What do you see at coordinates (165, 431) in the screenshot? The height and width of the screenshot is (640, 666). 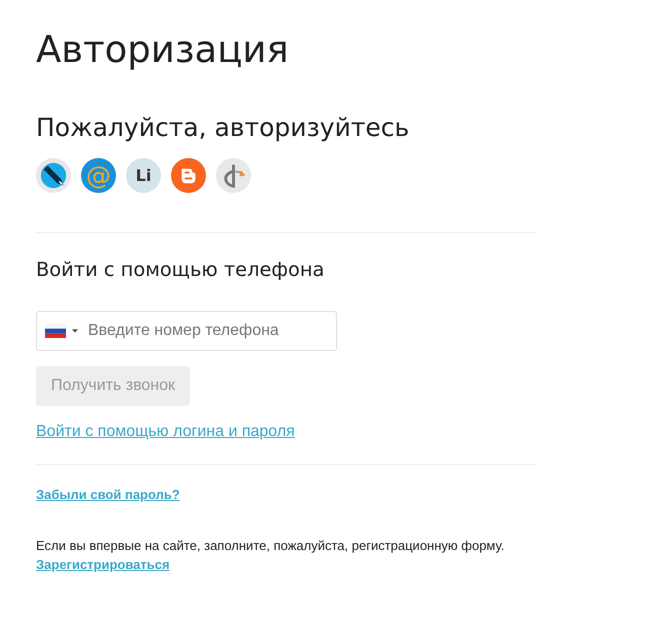 I see `password-login-link: Войти с помощью логина и пароля` at bounding box center [165, 431].